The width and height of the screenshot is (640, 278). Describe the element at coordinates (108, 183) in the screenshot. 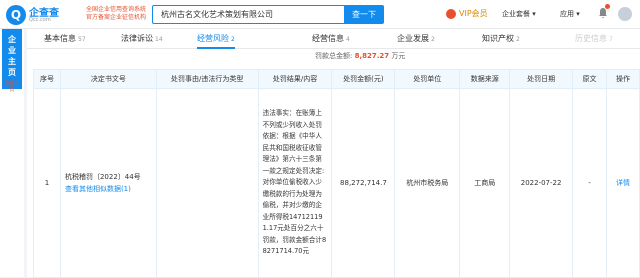

I see `row-doc-no-cell: 杭税稽罚〔2022〕44号 查看其他相似数据(1)` at that location.